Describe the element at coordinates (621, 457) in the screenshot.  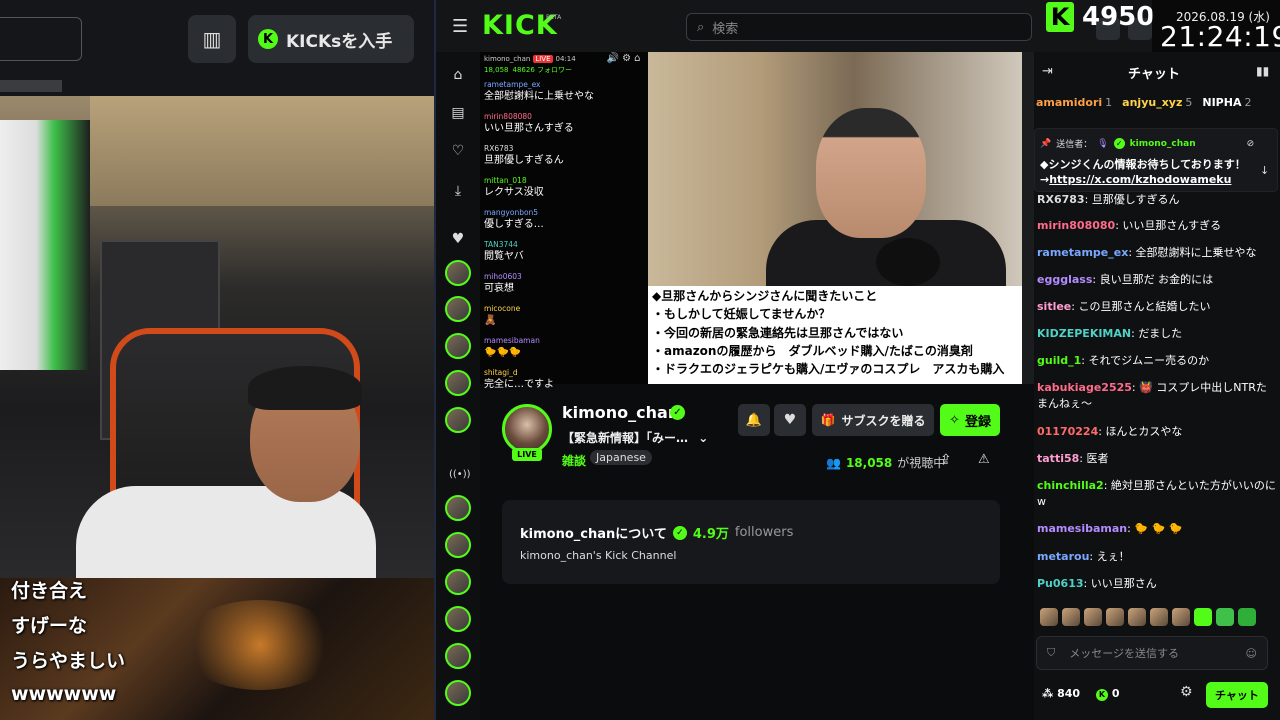
I see `language-tag: Japanese` at that location.